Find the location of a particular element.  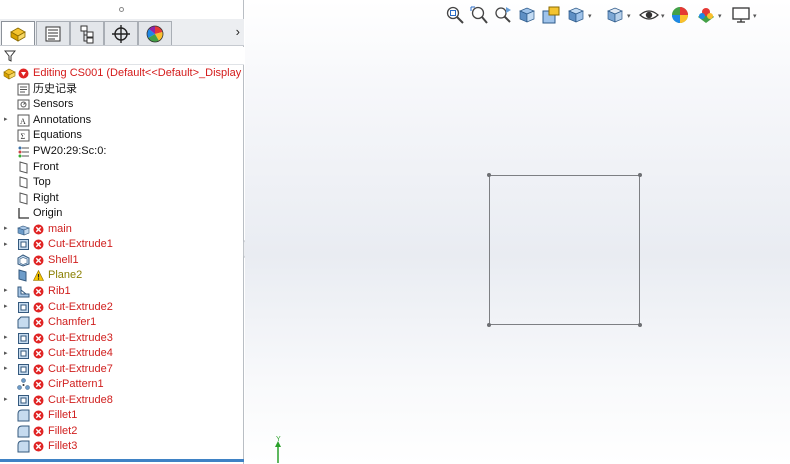

previous-view-icon is located at coordinates (503, 15).